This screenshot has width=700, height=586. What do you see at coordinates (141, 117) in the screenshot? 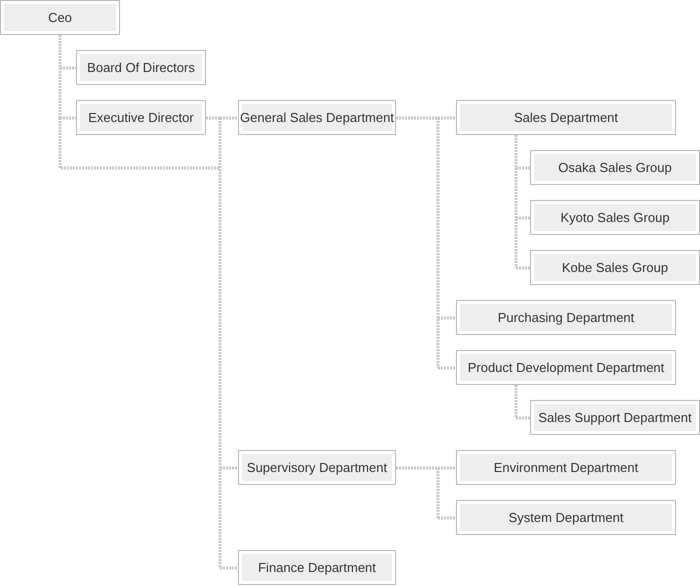
I see `org-node: Executive Director` at bounding box center [141, 117].